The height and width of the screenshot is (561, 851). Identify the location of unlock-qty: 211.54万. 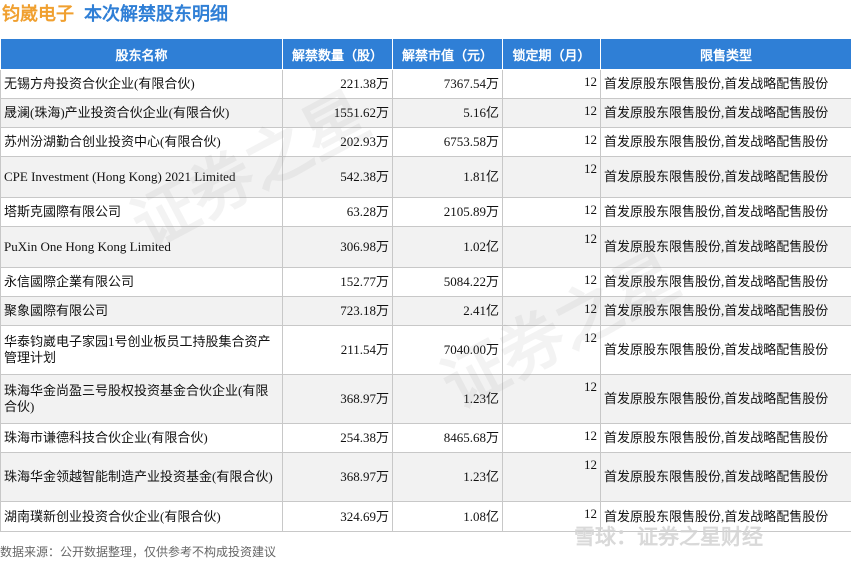
(337, 350).